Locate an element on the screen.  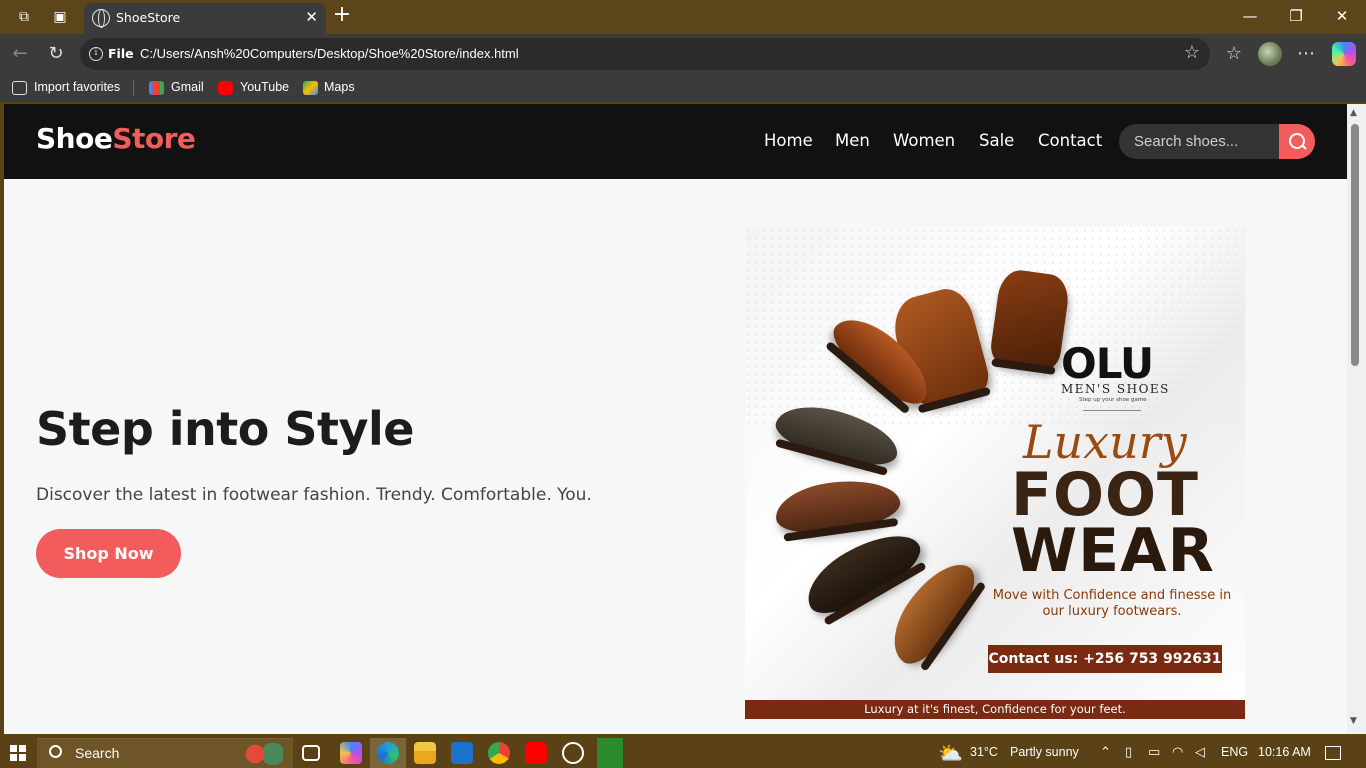
search-button is located at coordinates (1297, 141).